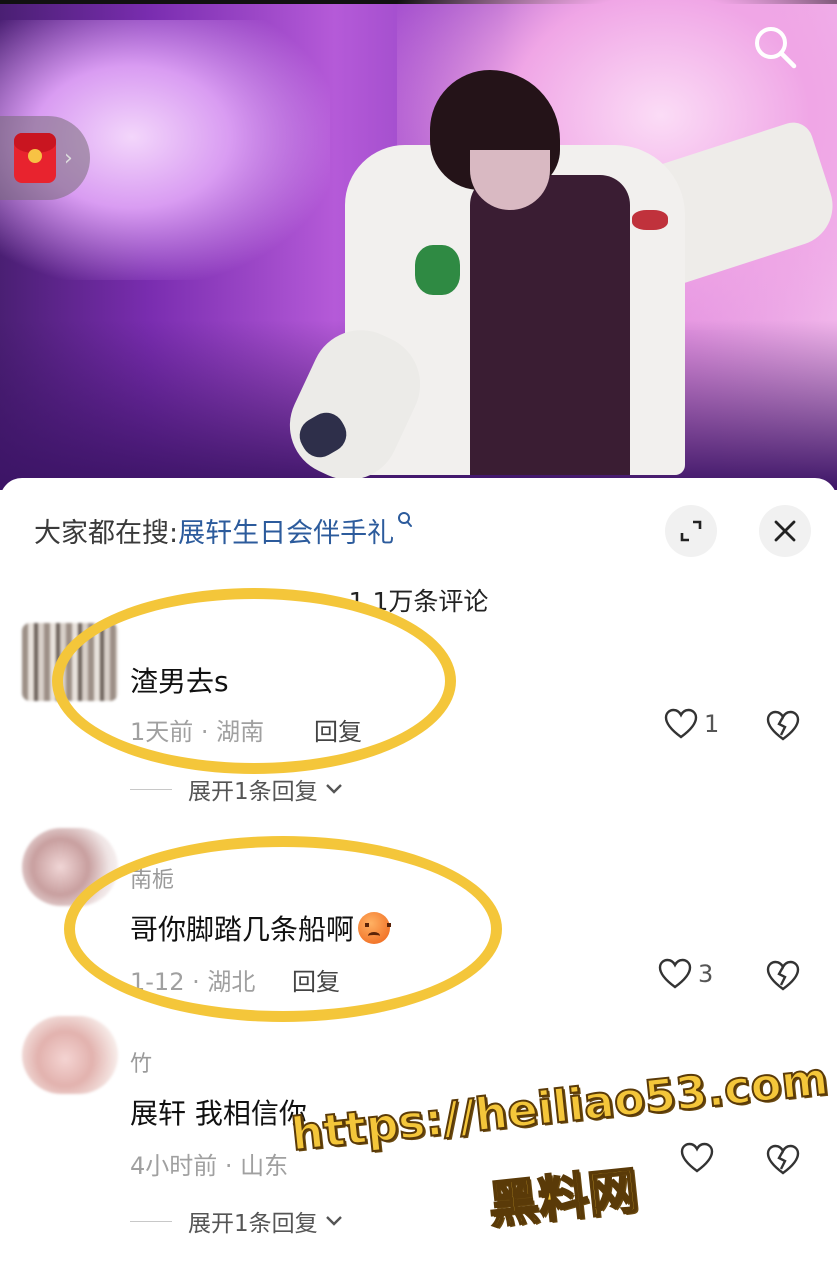 Image resolution: width=837 pixels, height=1280 pixels. Describe the element at coordinates (70, 1055) in the screenshot. I see `avatar` at that location.